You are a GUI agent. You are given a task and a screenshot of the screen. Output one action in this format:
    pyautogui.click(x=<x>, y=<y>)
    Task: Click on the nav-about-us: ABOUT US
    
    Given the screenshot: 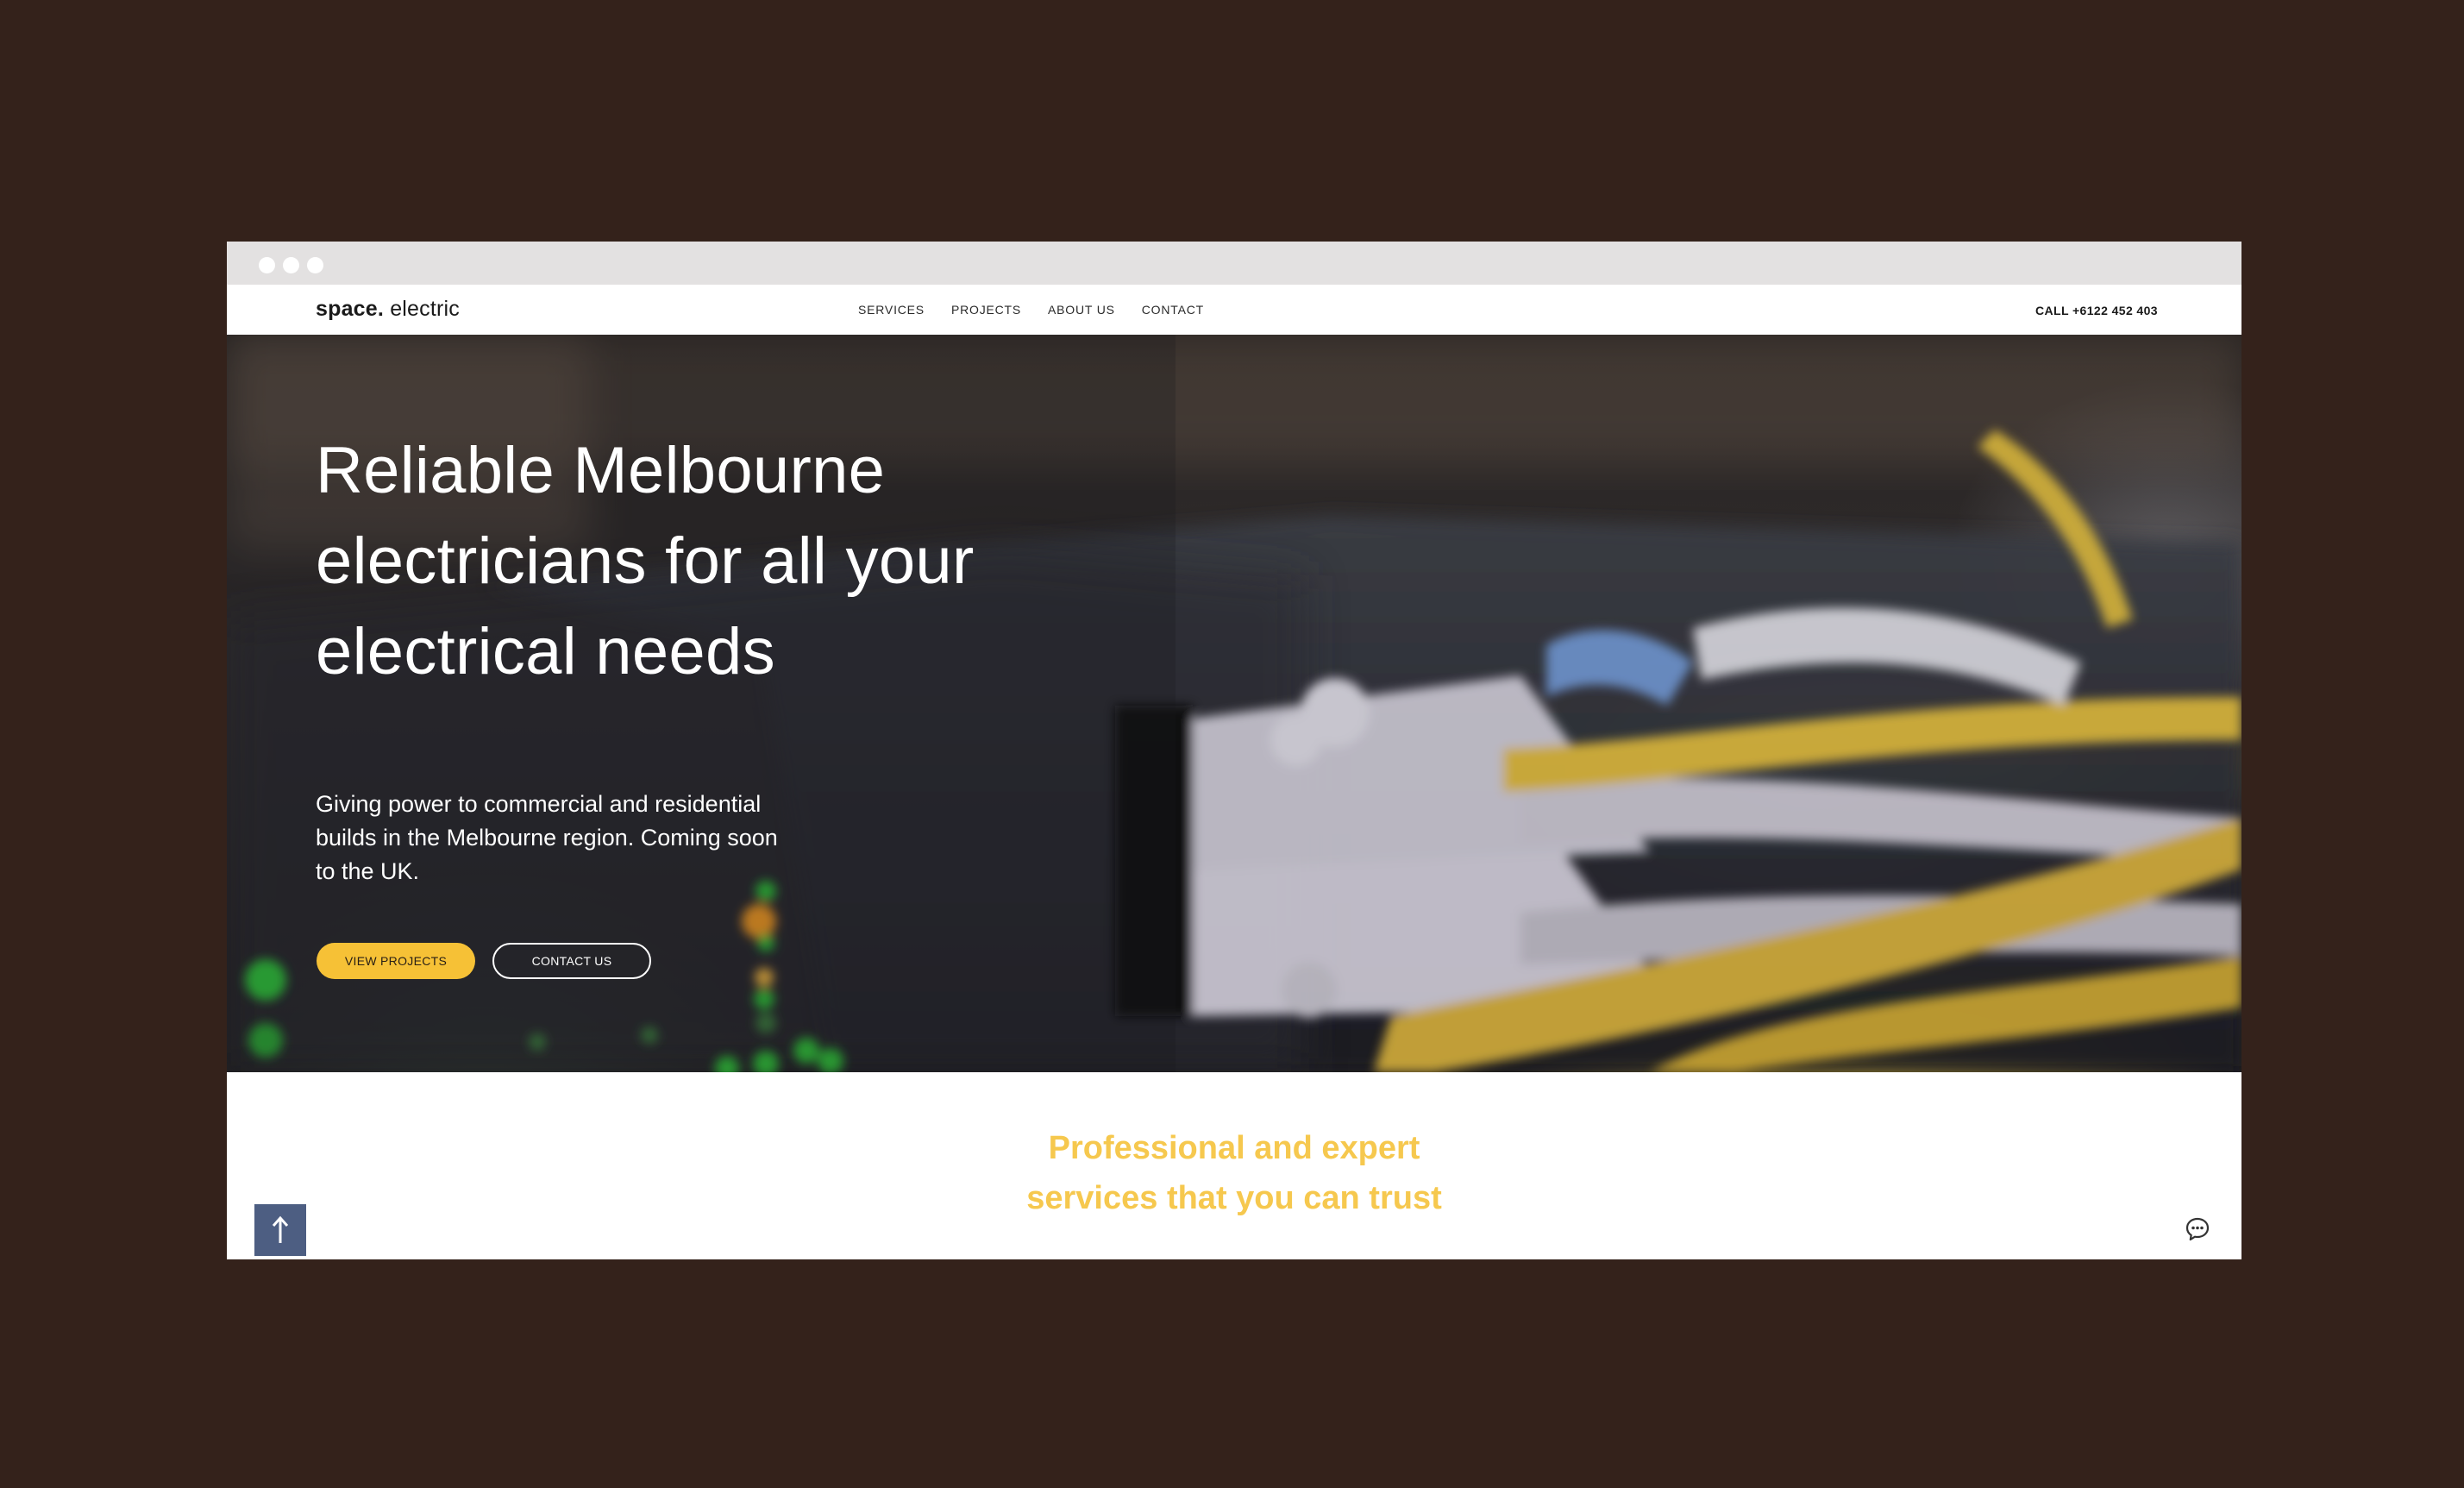 What is the action you would take?
    pyautogui.click(x=1082, y=310)
    